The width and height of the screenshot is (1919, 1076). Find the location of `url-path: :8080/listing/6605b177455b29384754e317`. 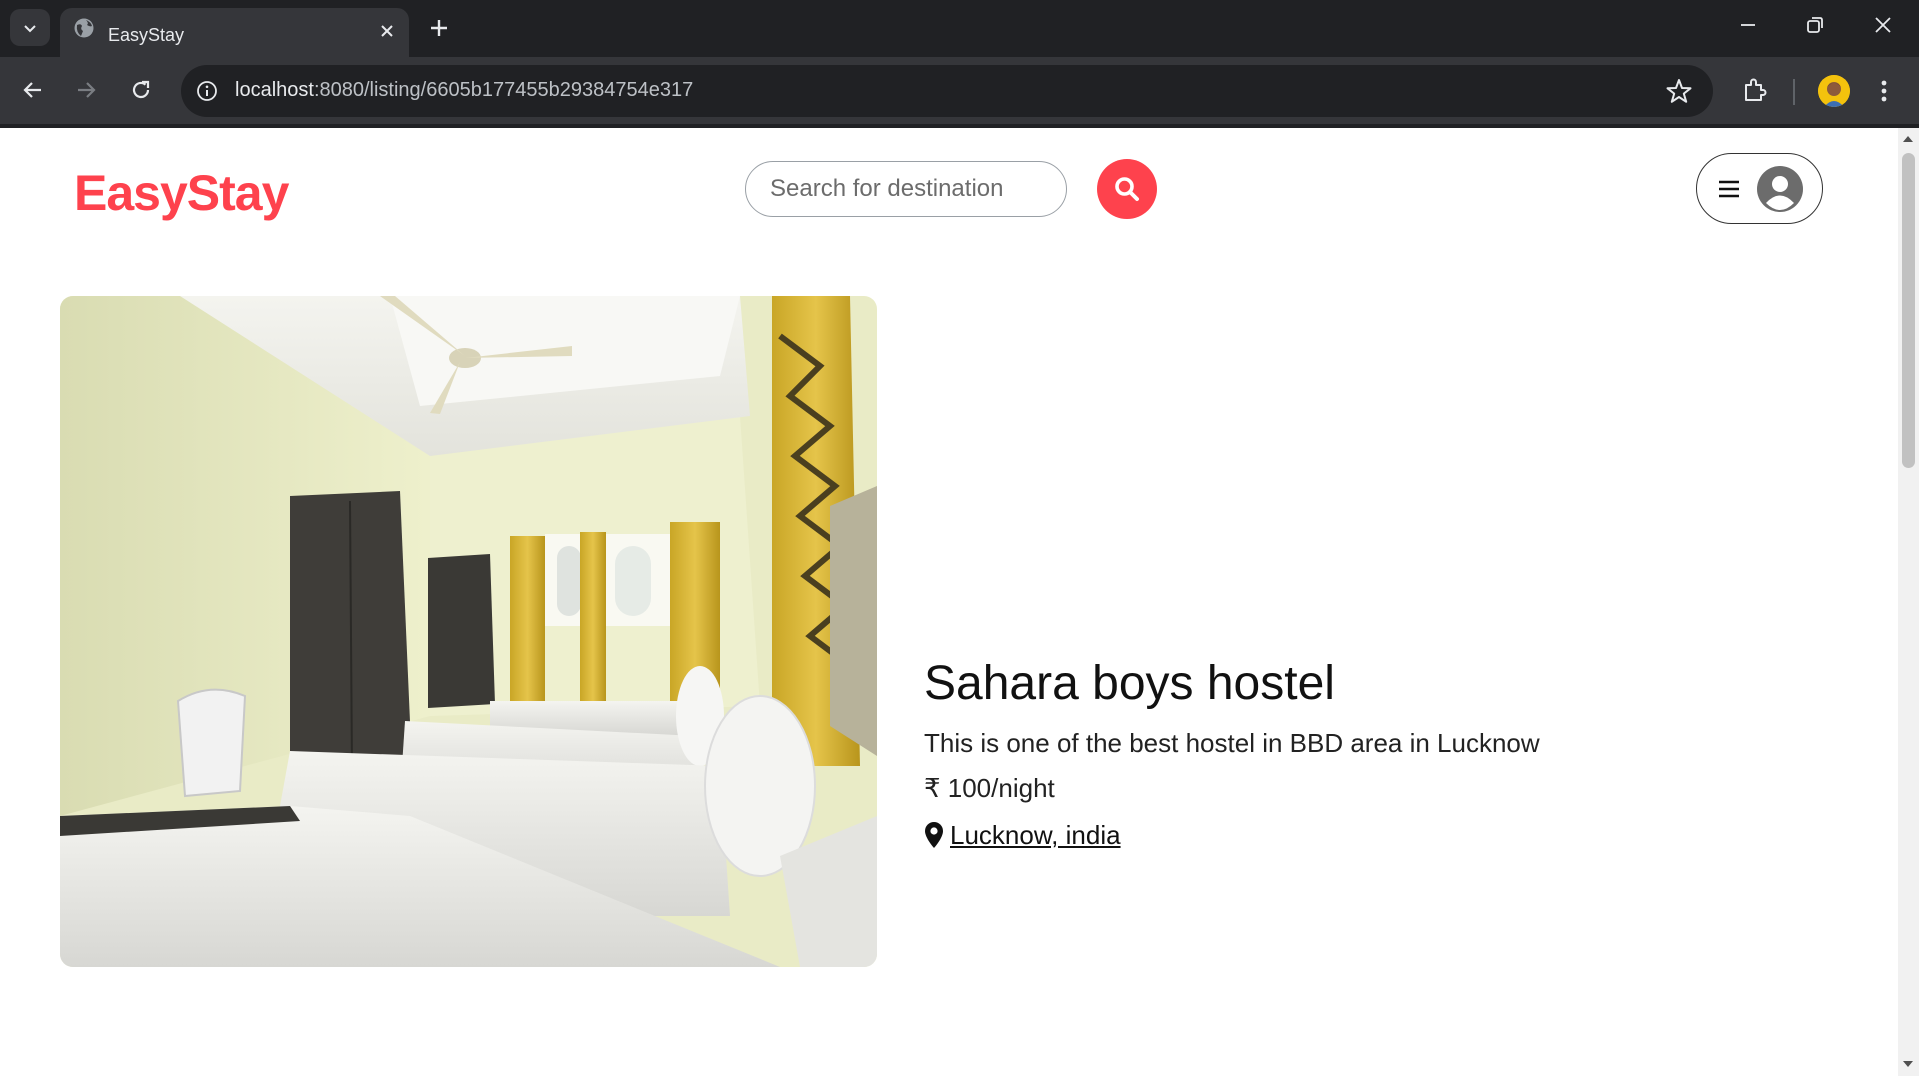

url-path: :8080/listing/6605b177455b29384754e317 is located at coordinates (503, 90).